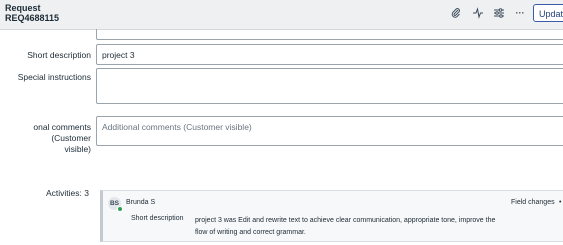 The height and width of the screenshot is (245, 563). What do you see at coordinates (59, 55) in the screenshot?
I see `short-description-label: Short description` at bounding box center [59, 55].